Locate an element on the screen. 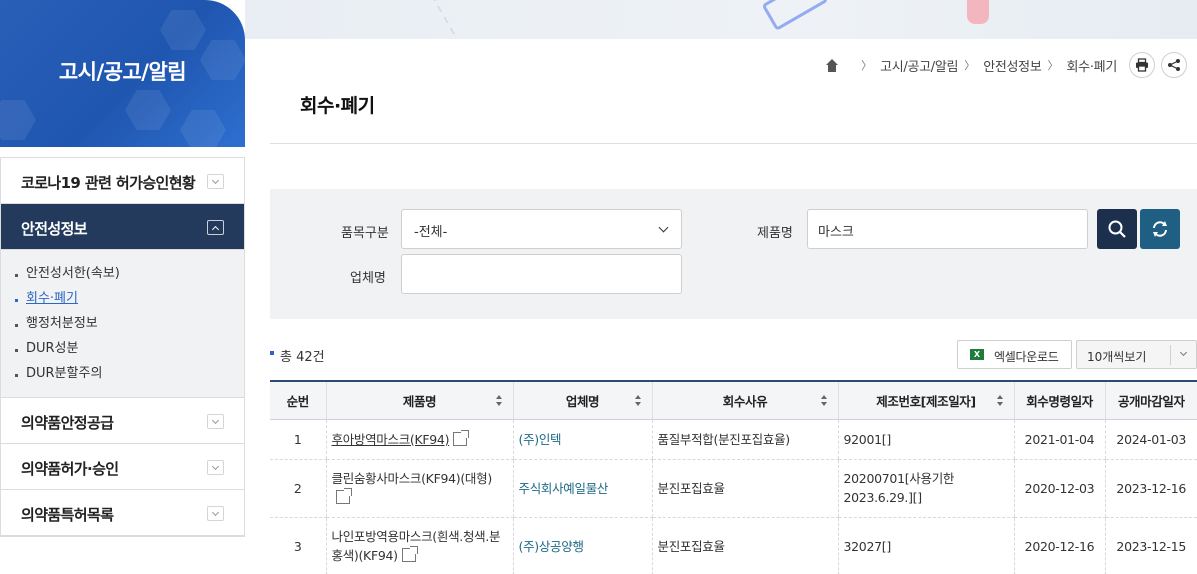  character-decoration is located at coordinates (978, 12).